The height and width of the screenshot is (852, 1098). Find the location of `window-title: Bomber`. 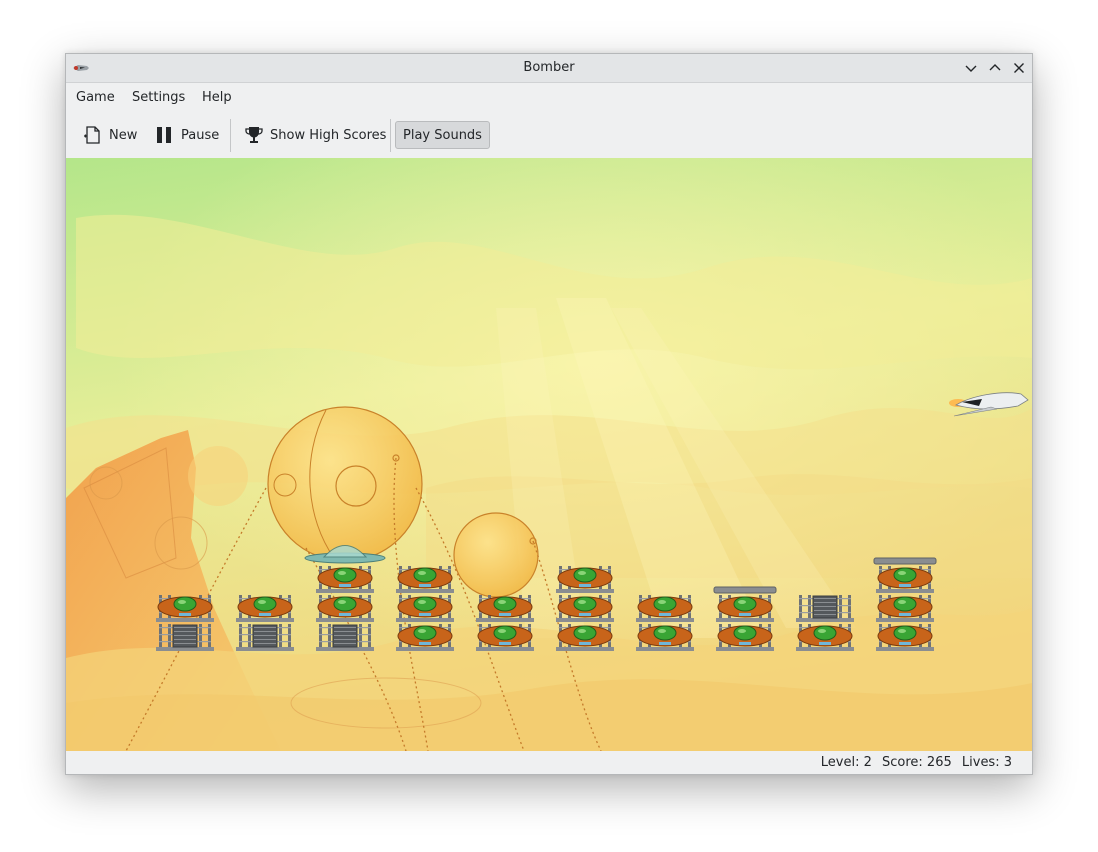

window-title: Bomber is located at coordinates (549, 67).